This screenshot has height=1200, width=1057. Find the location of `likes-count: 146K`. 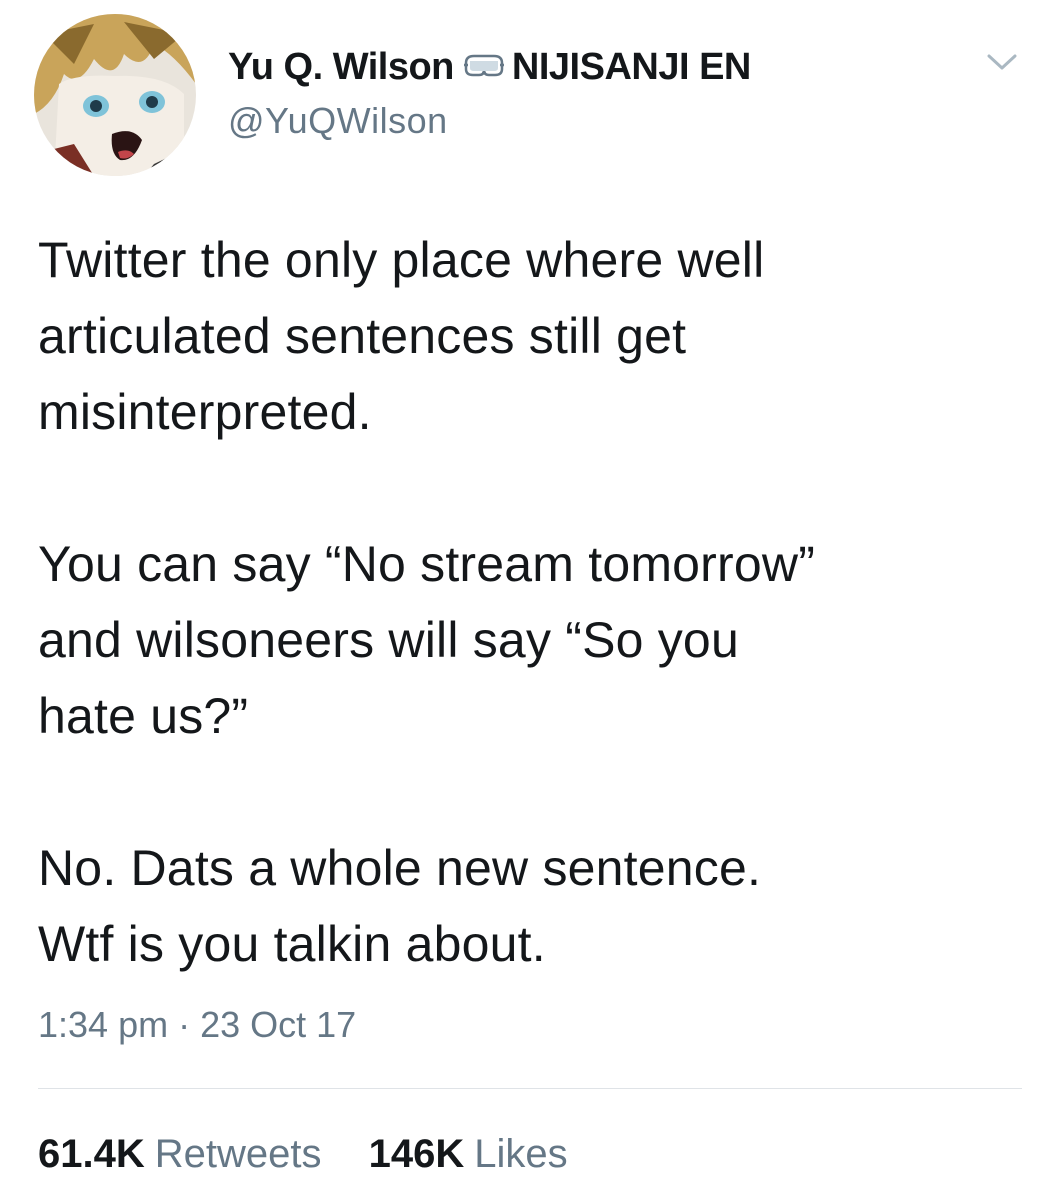

likes-count: 146K is located at coordinates (416, 1154).